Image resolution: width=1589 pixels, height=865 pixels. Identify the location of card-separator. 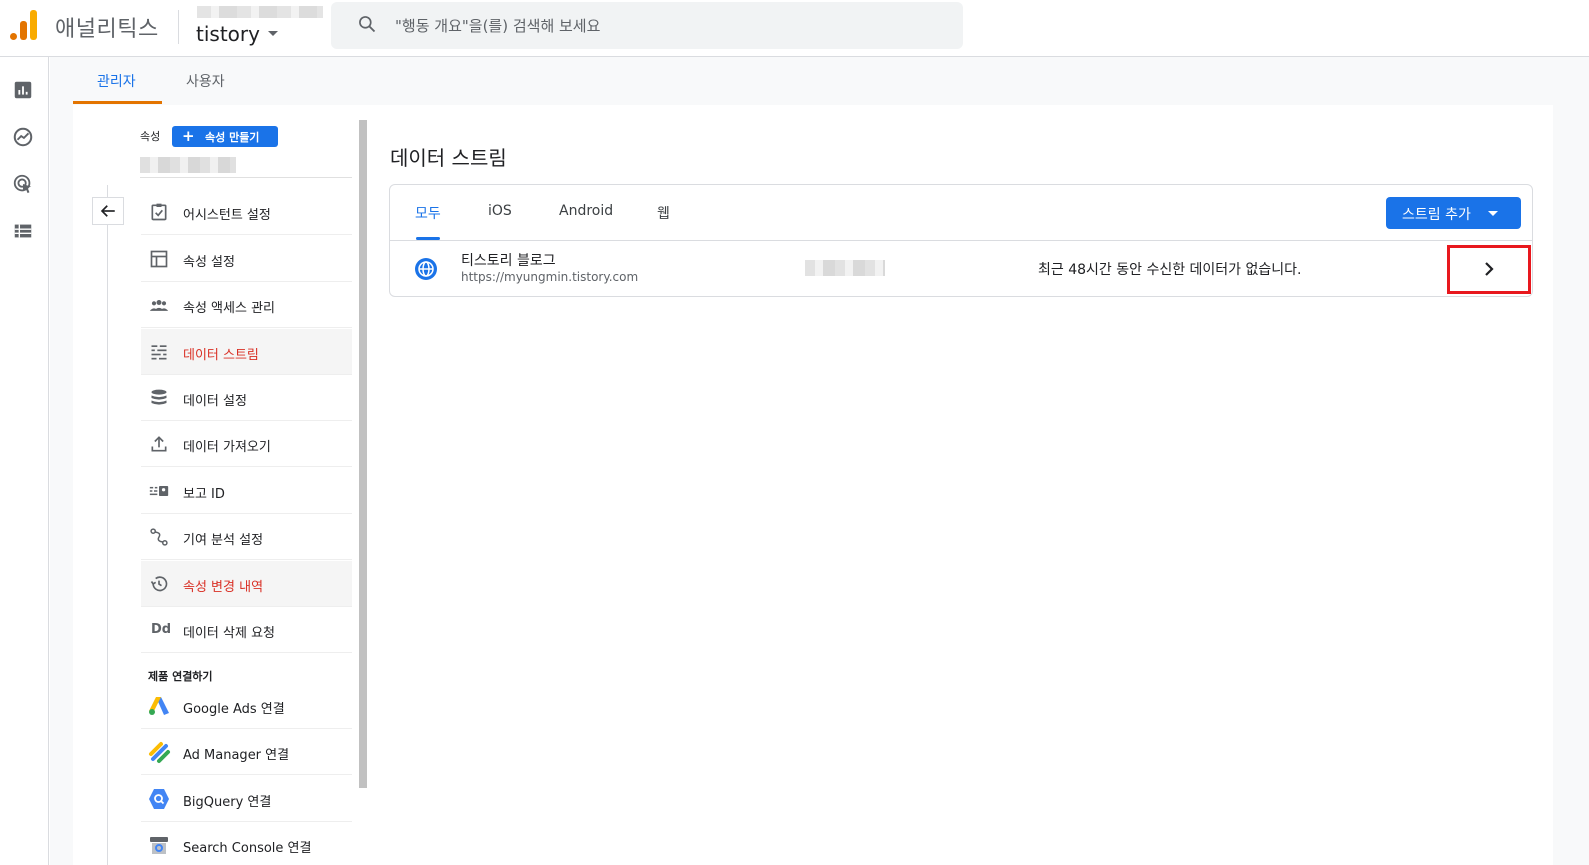
(961, 240).